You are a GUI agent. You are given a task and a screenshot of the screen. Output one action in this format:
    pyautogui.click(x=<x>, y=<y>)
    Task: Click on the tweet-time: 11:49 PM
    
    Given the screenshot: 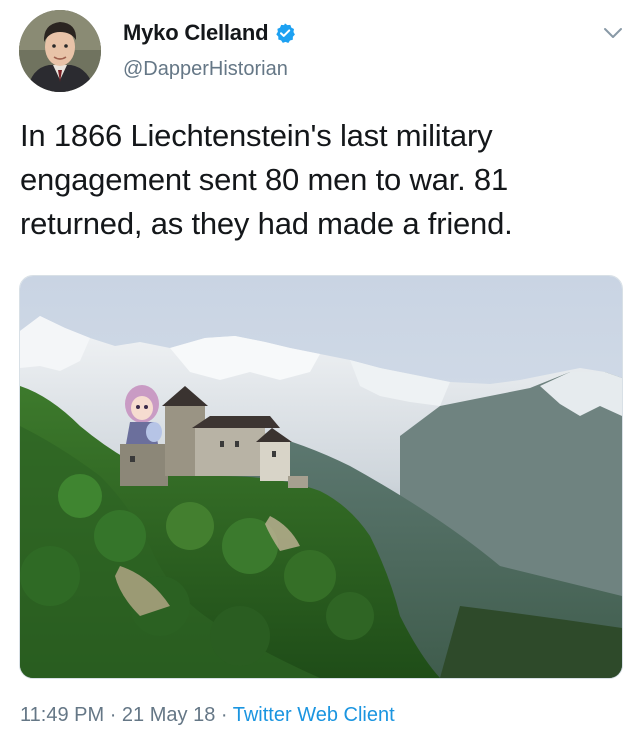 What is the action you would take?
    pyautogui.click(x=62, y=715)
    